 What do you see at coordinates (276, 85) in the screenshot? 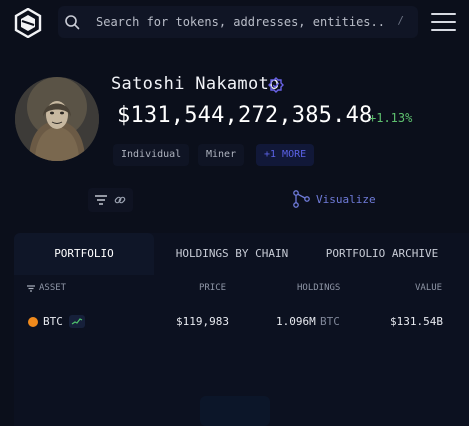
I see `verified-badge-icon` at bounding box center [276, 85].